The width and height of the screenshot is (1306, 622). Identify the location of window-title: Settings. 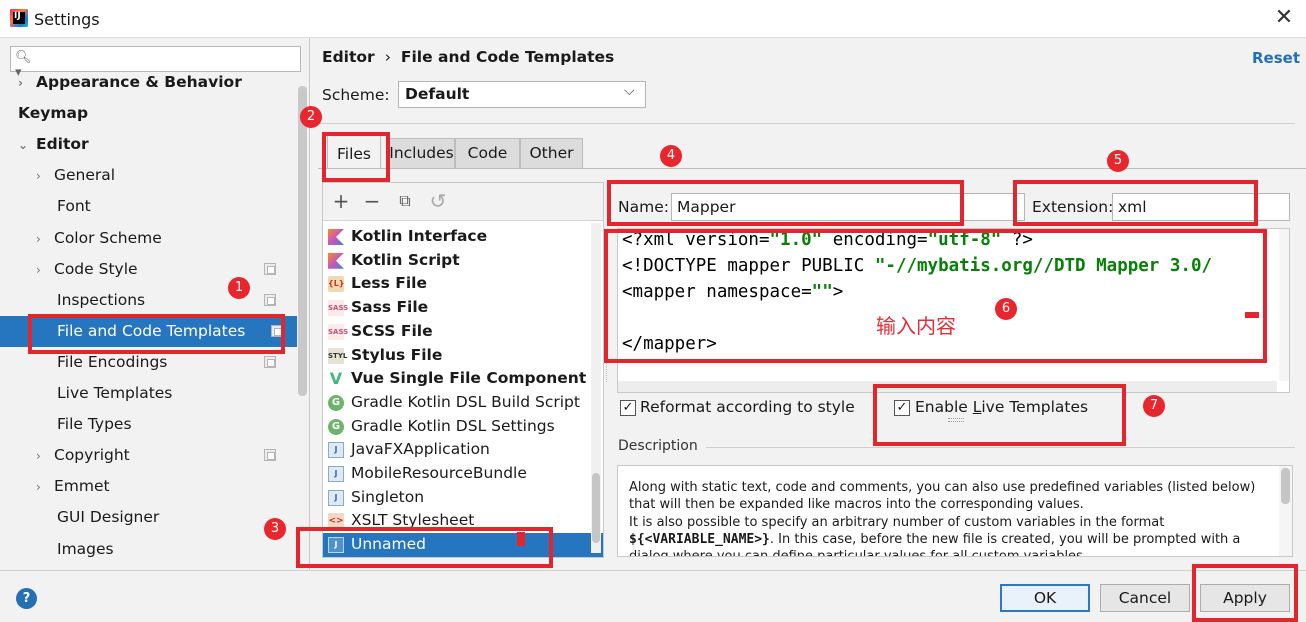
(67, 19).